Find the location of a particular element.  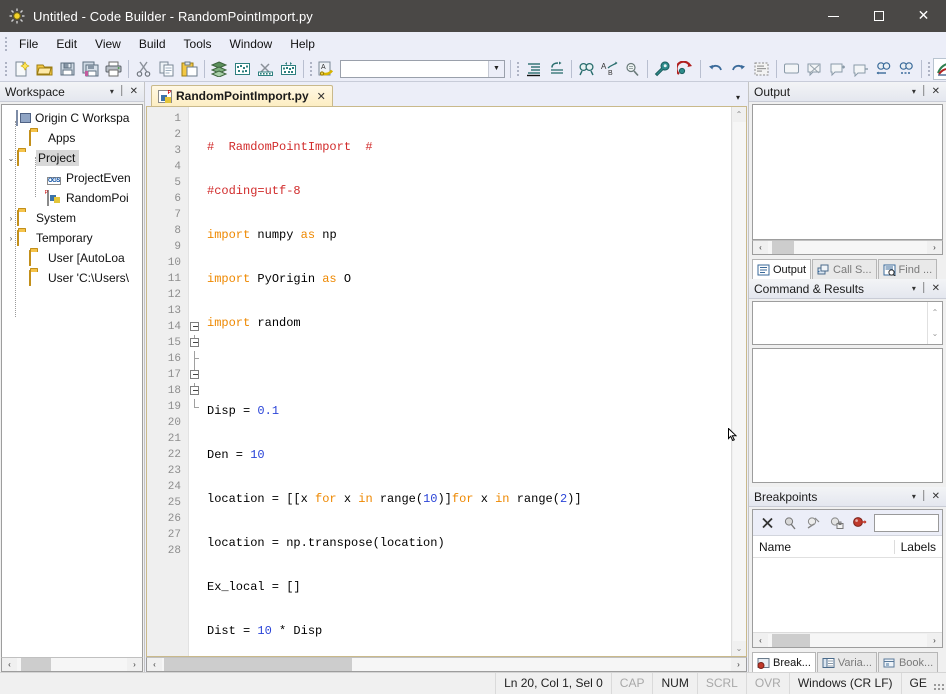

command-input-area: ⌃ ⌄ is located at coordinates (847, 323).